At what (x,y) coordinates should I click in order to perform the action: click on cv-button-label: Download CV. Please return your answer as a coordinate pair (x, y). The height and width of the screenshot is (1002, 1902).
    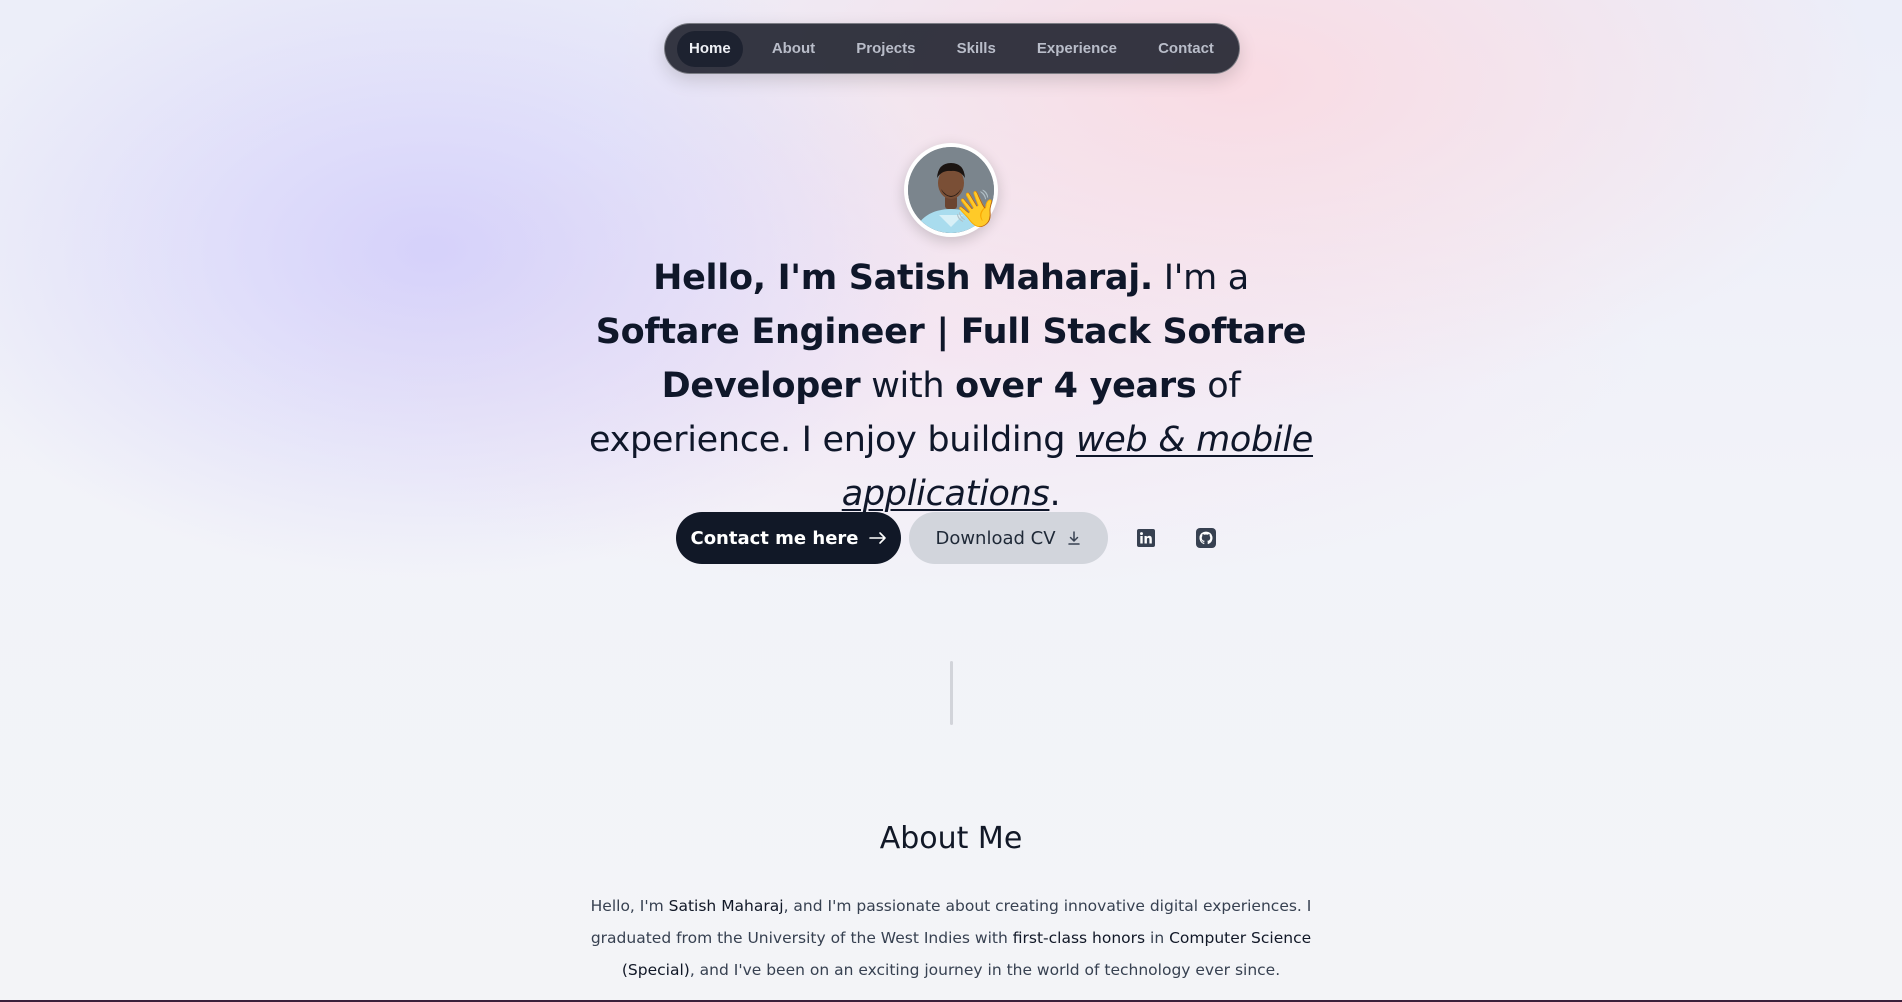
    Looking at the image, I should click on (995, 538).